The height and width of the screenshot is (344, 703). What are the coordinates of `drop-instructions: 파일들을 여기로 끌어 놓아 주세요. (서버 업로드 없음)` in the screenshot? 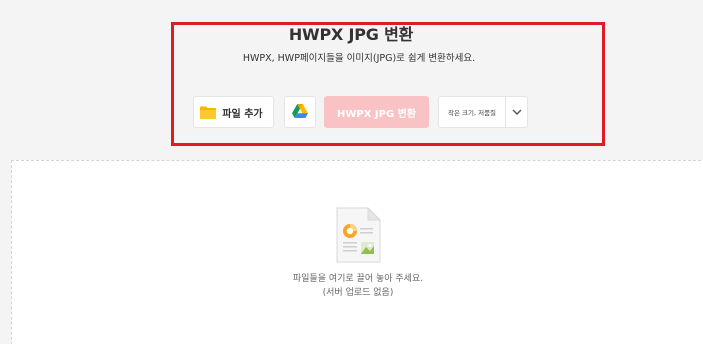 It's located at (358, 286).